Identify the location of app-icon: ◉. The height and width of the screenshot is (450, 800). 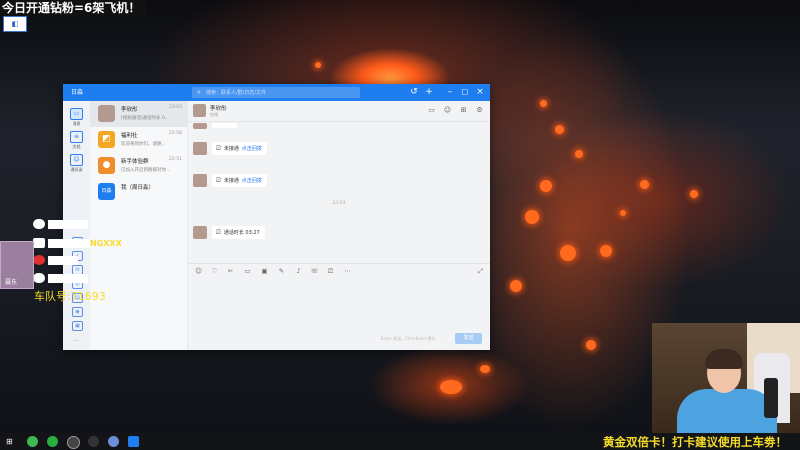
(77, 312).